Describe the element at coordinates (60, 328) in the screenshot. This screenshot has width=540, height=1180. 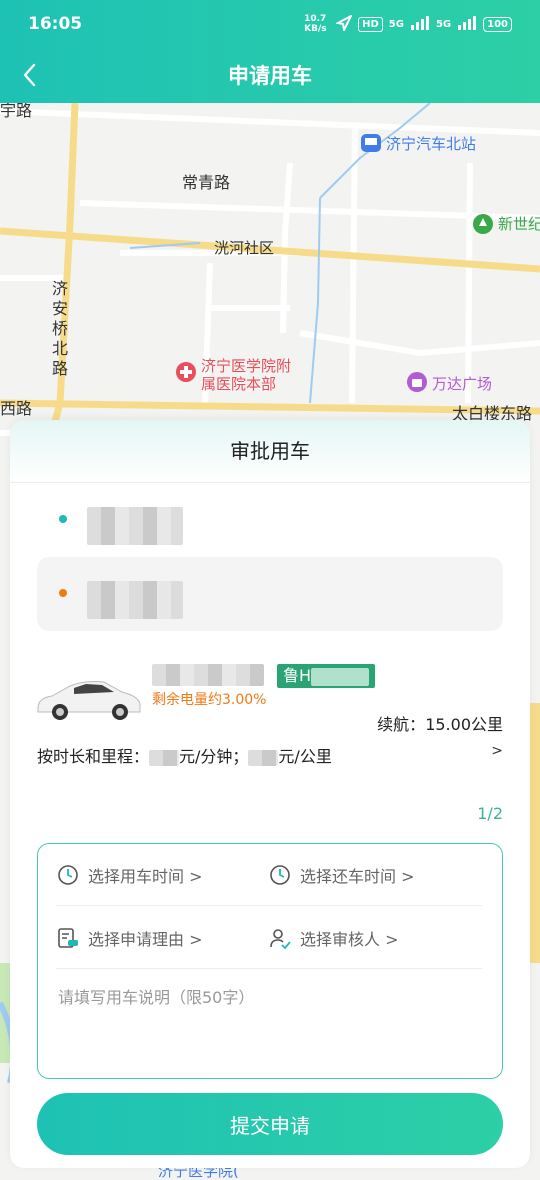
I see `map-road-label: 济安桥北路` at that location.